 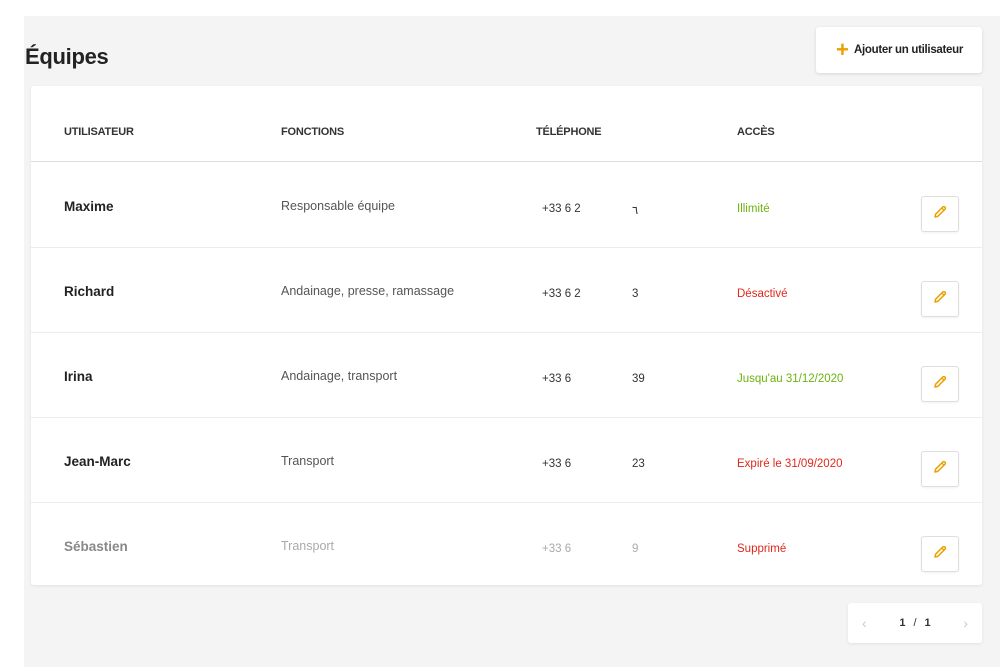 What do you see at coordinates (762, 549) in the screenshot?
I see `access-status: Supprimé` at bounding box center [762, 549].